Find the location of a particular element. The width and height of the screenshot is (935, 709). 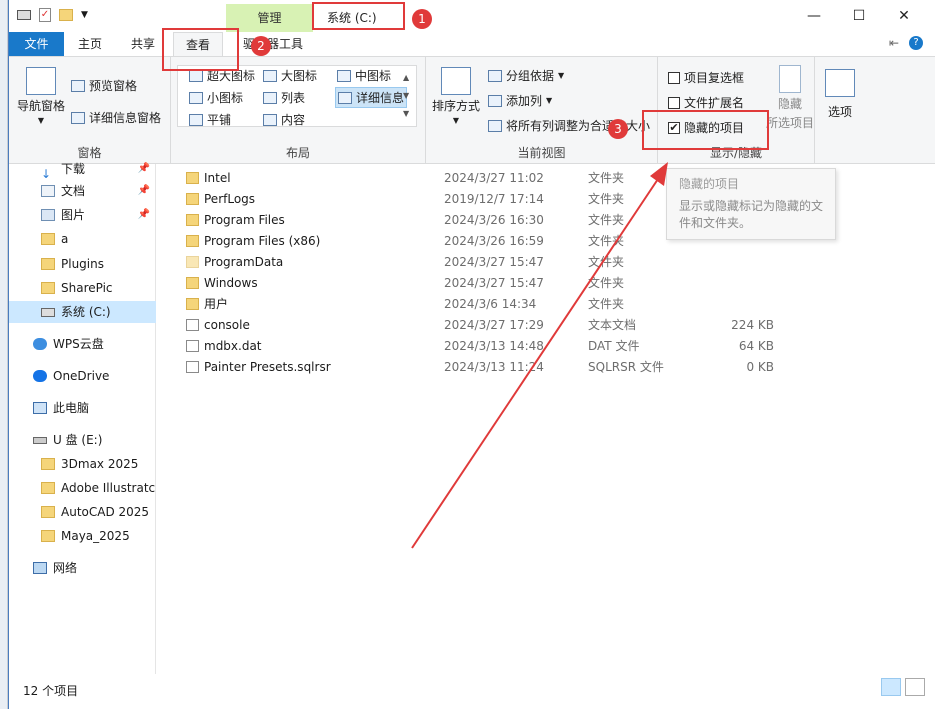

download-icon: ↓ is located at coordinates (46, 173).